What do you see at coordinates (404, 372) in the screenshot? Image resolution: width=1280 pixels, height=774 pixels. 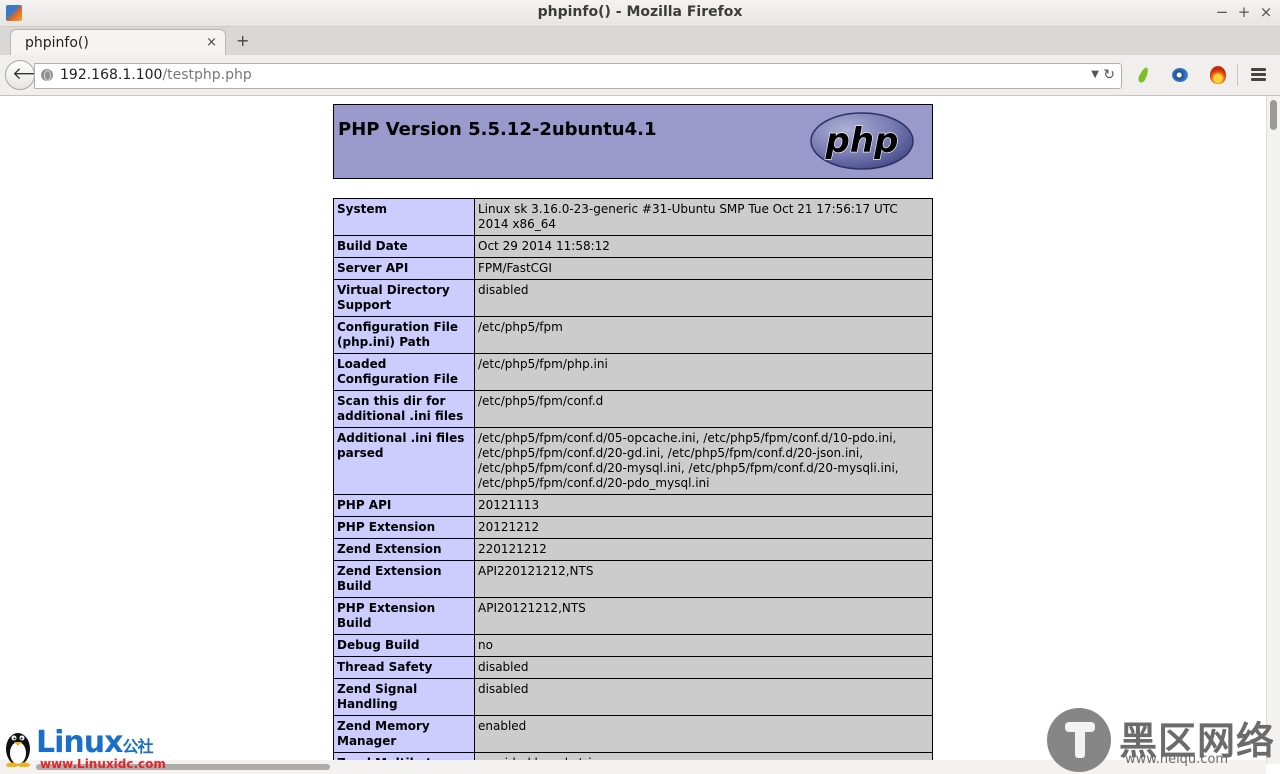 I see `row-key: Loaded Configuration File` at bounding box center [404, 372].